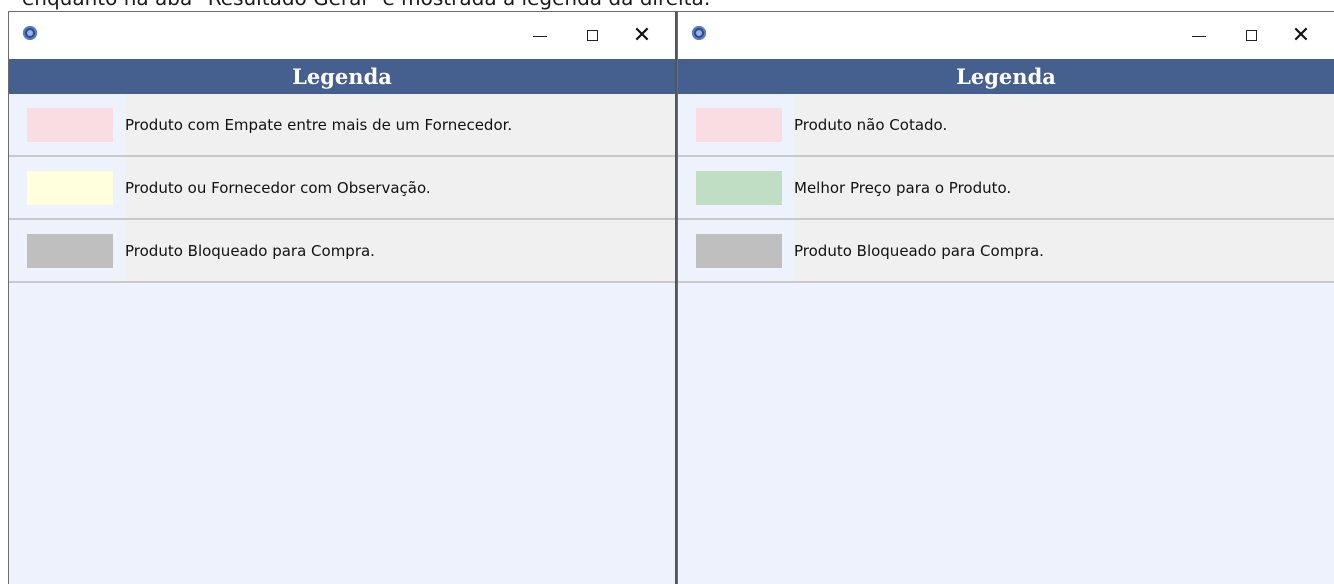 This screenshot has height=584, width=1334. What do you see at coordinates (903, 187) in the screenshot?
I see `legend-item-label: Melhor Preço para o Produto.` at bounding box center [903, 187].